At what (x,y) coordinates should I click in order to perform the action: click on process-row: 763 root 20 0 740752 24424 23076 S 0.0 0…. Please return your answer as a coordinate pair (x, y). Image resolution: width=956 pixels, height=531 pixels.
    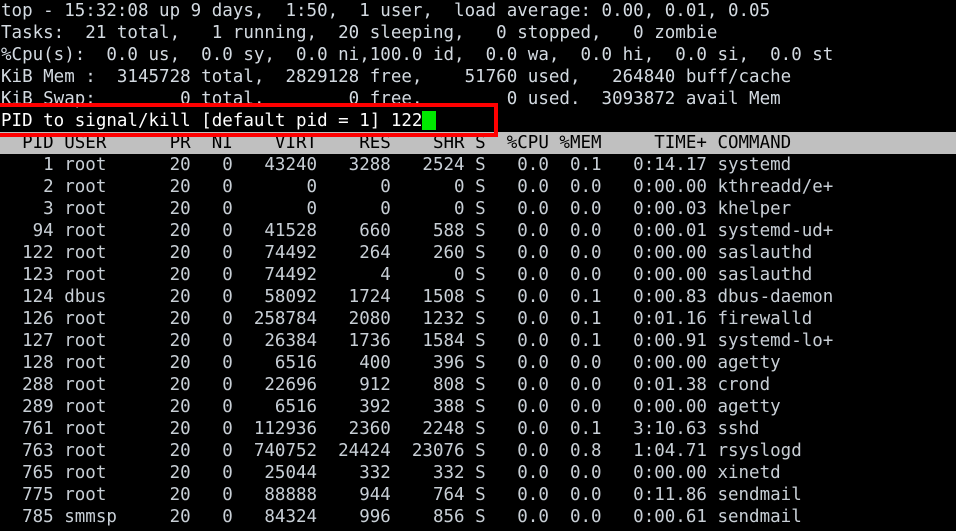
    Looking at the image, I should click on (478, 451).